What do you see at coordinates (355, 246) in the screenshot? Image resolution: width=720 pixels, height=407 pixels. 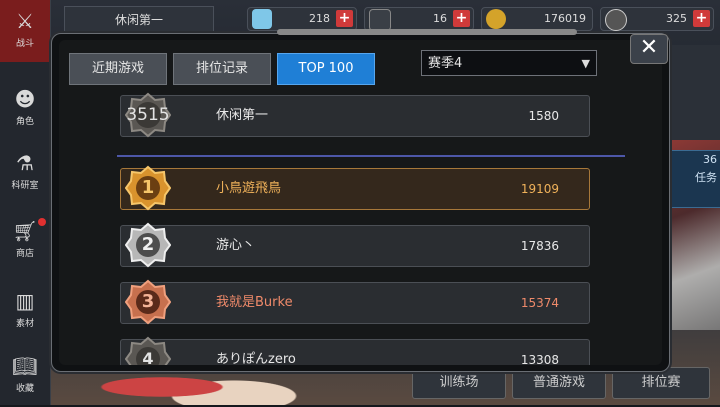 I see `leaderboard-row: 游心丶 17836` at bounding box center [355, 246].